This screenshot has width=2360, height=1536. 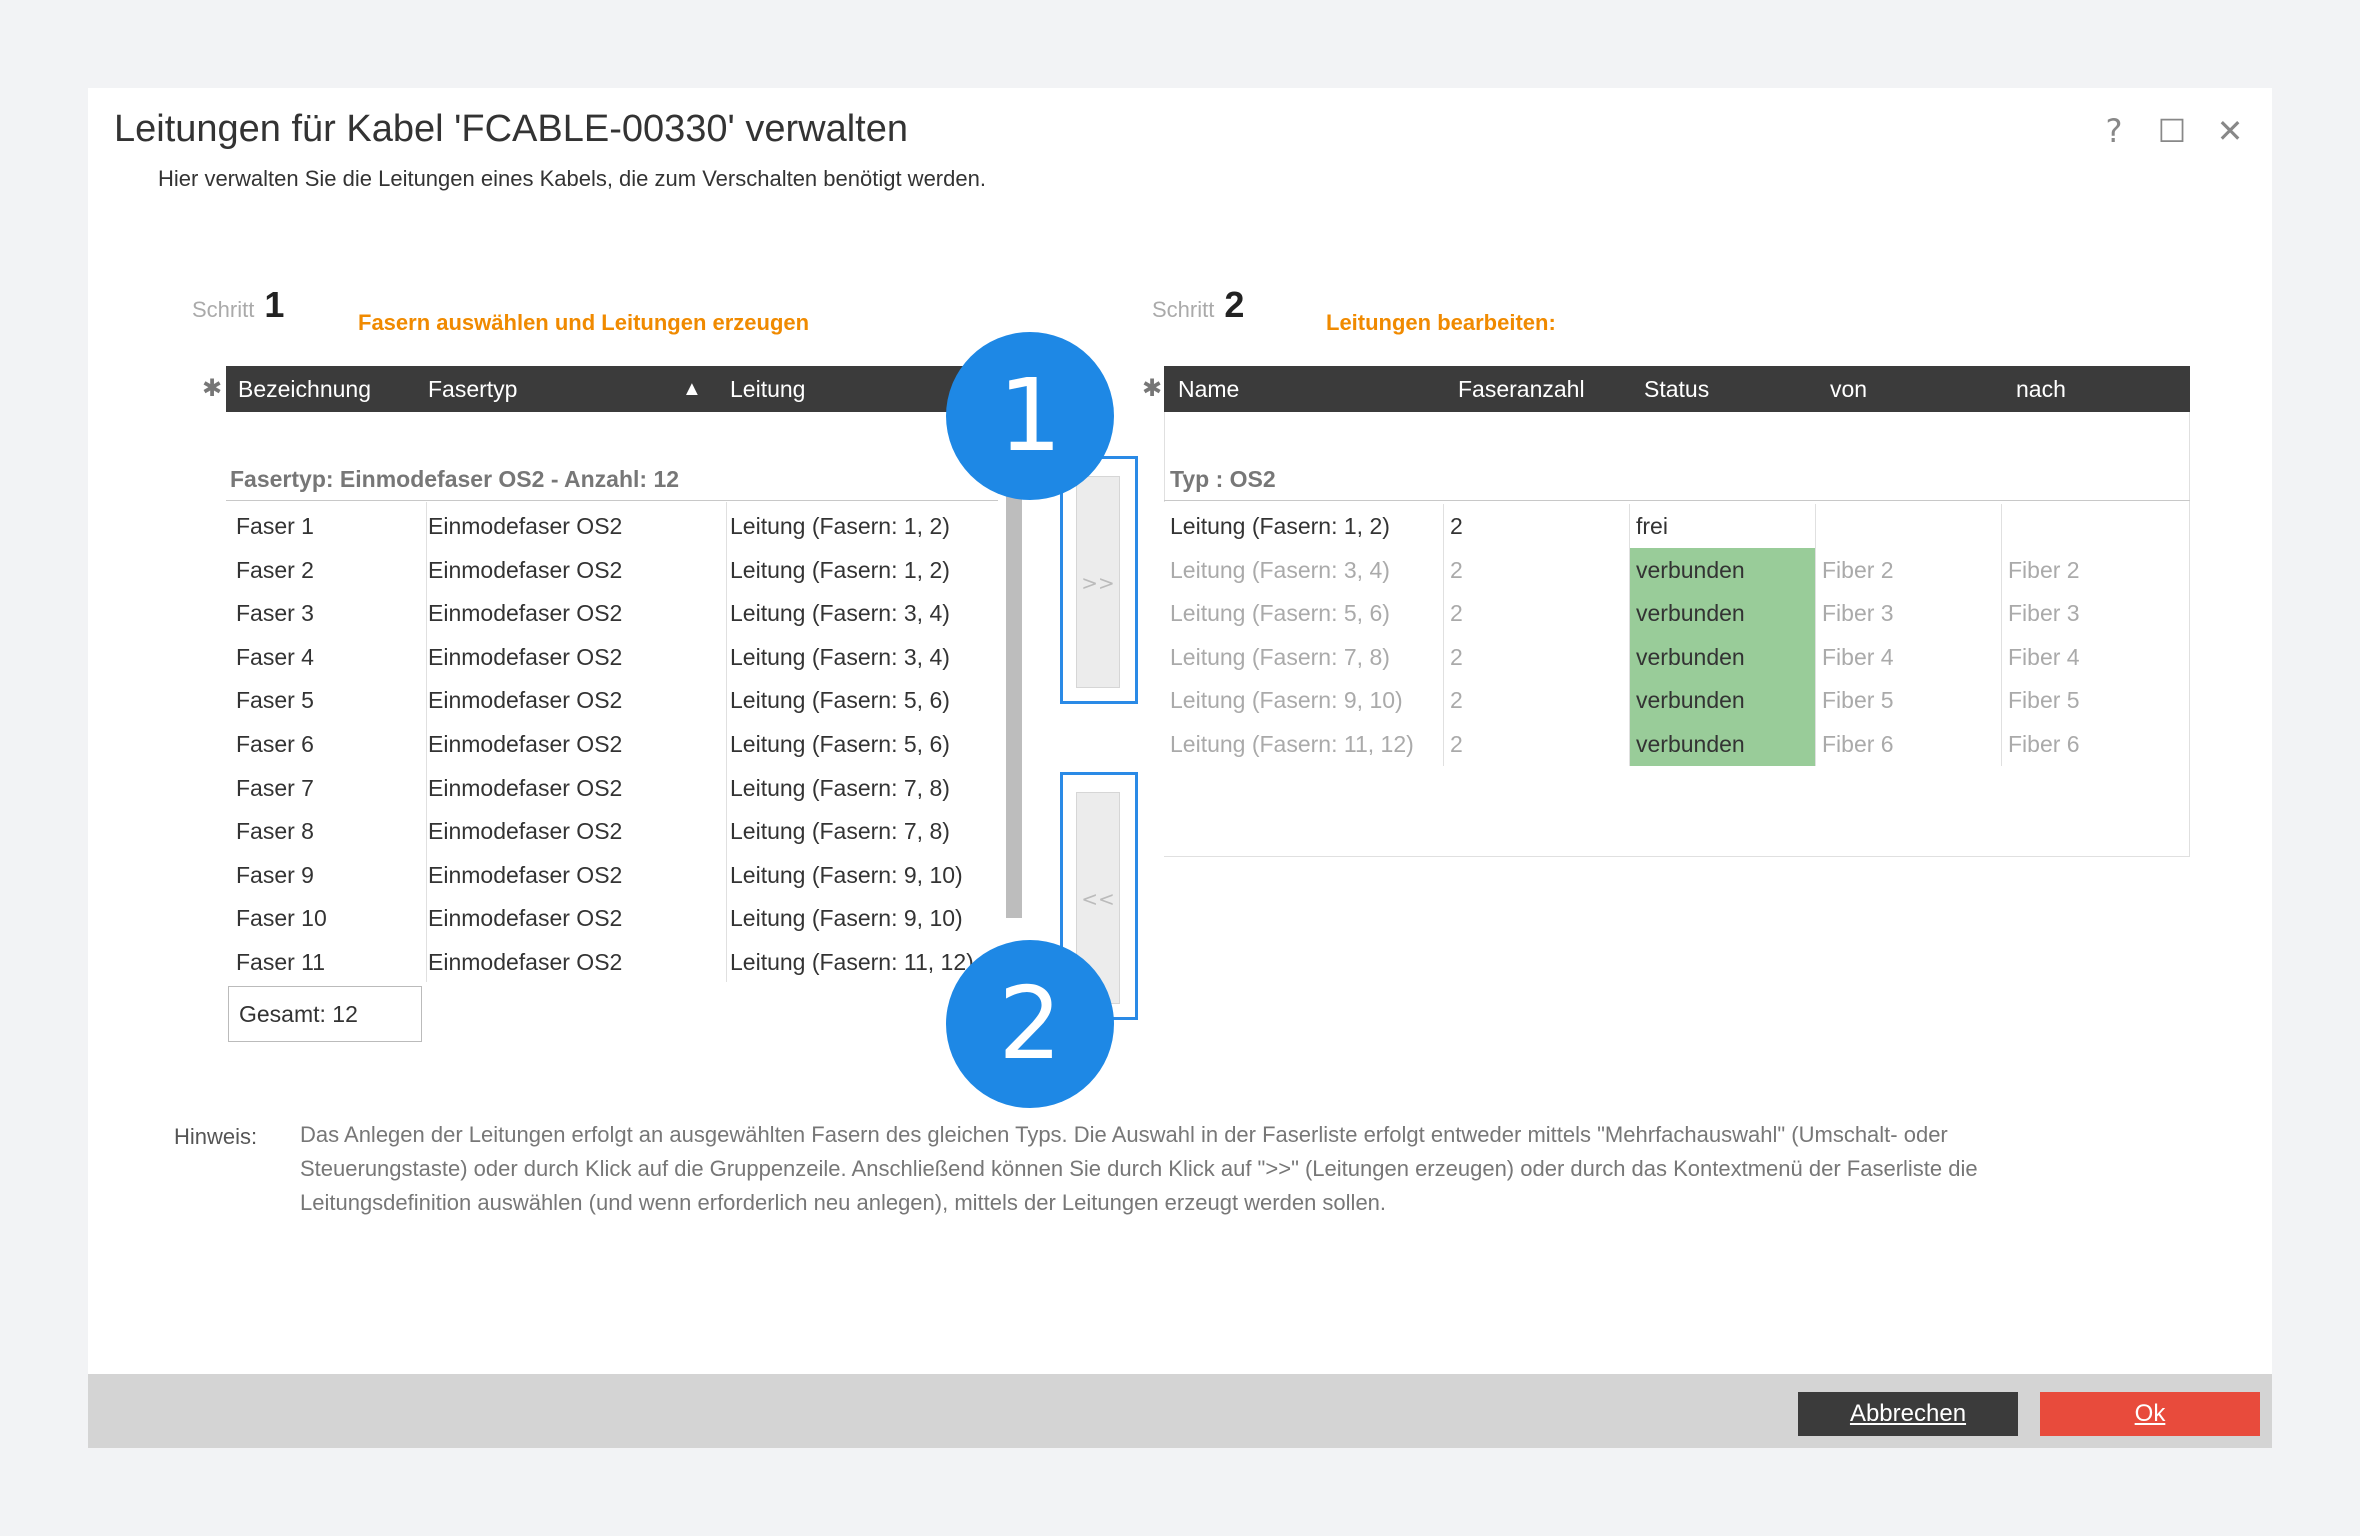 What do you see at coordinates (2096, 613) in the screenshot?
I see `line-to-cell: Fiber 3` at bounding box center [2096, 613].